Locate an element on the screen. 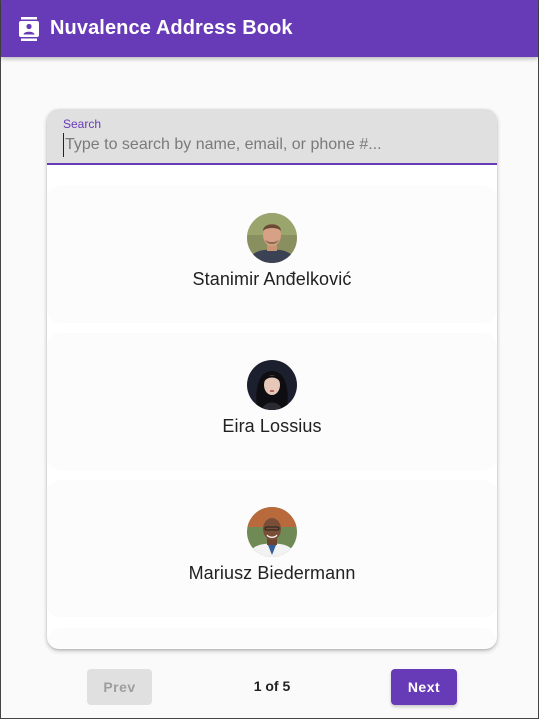 The height and width of the screenshot is (719, 539). app-bar: Nuvalence Address Book is located at coordinates (269, 28).